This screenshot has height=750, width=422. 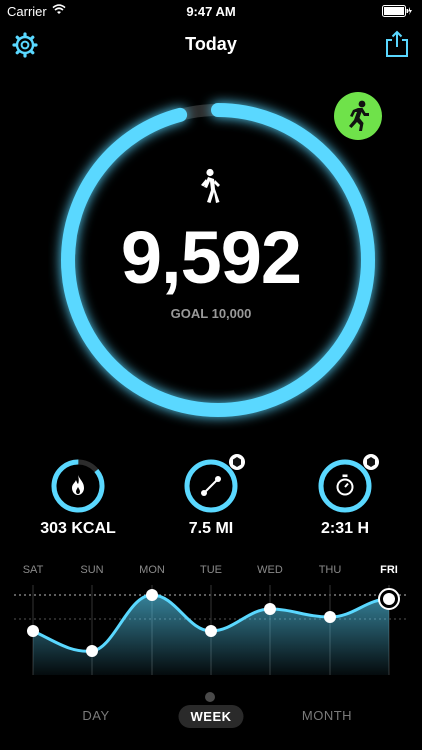 What do you see at coordinates (231, 313) in the screenshot?
I see `goal-value: 10,000` at bounding box center [231, 313].